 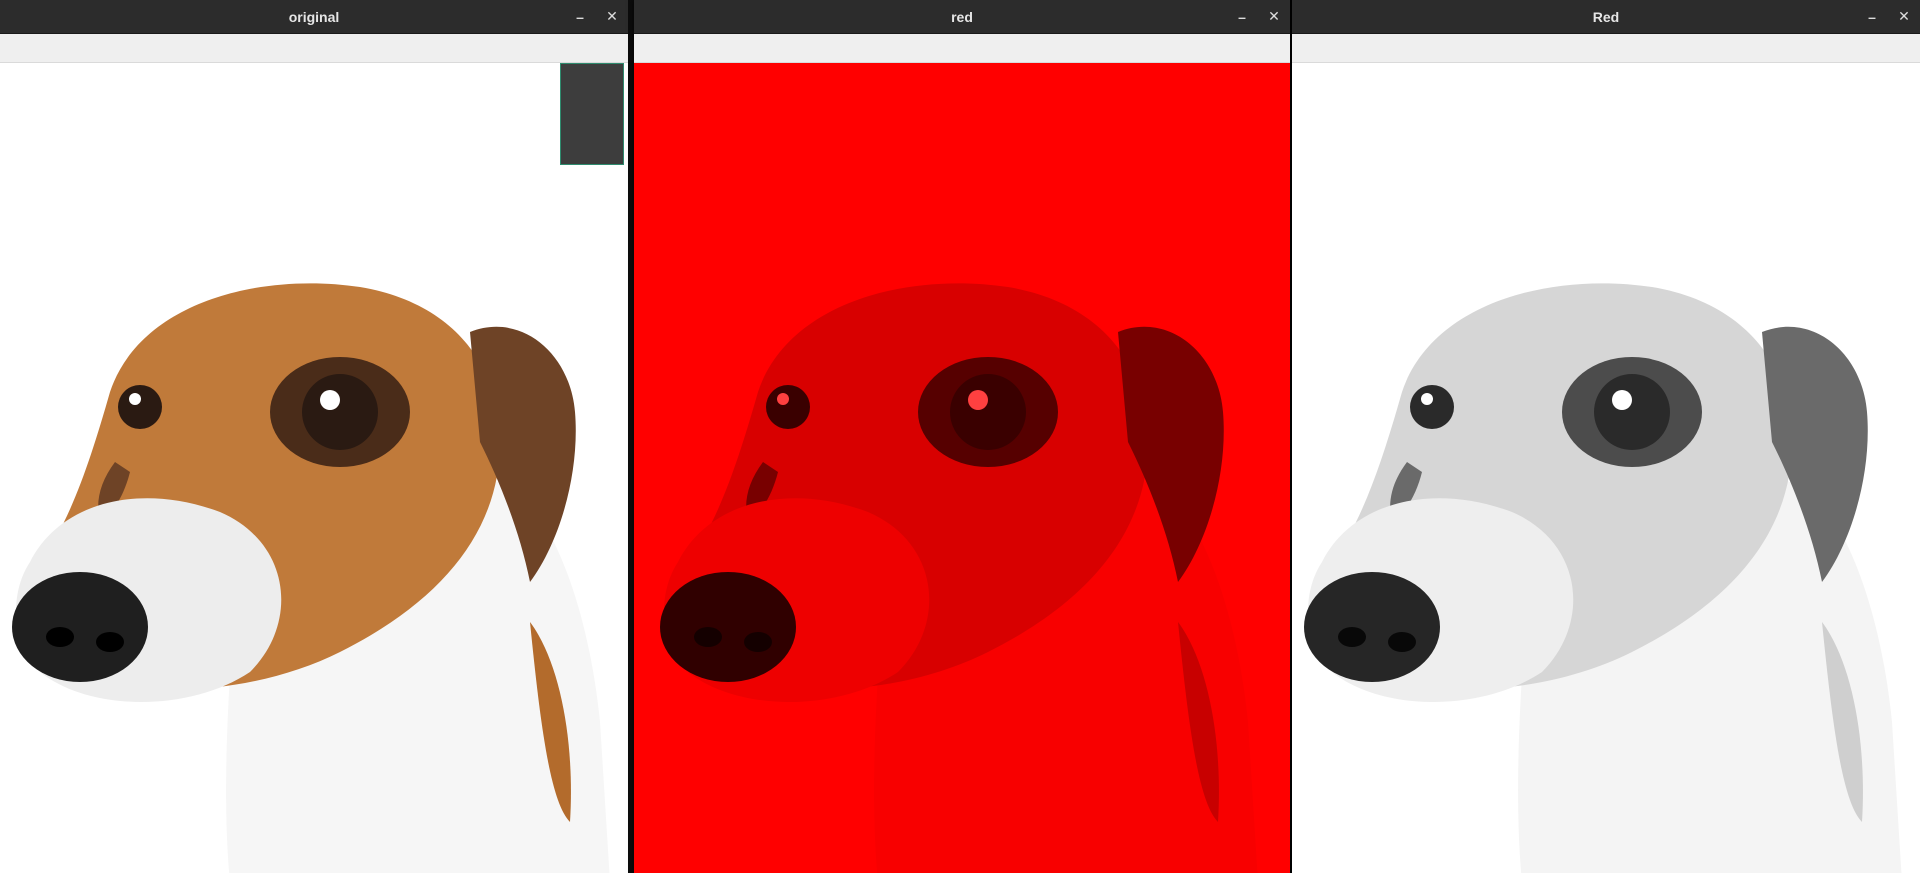 I want to click on titlebar: red – ✕, so click(x=962, y=17).